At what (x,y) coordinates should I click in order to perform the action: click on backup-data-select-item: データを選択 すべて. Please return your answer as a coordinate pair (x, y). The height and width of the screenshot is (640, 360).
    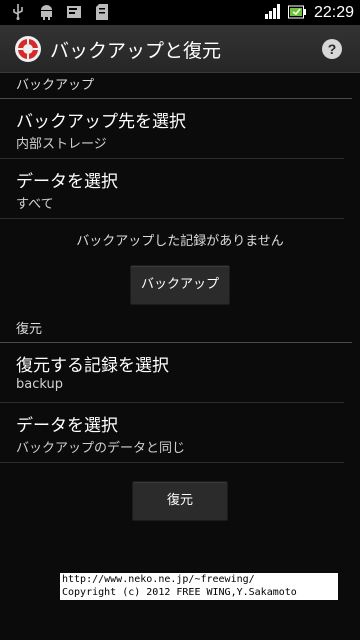
    Looking at the image, I should click on (172, 189).